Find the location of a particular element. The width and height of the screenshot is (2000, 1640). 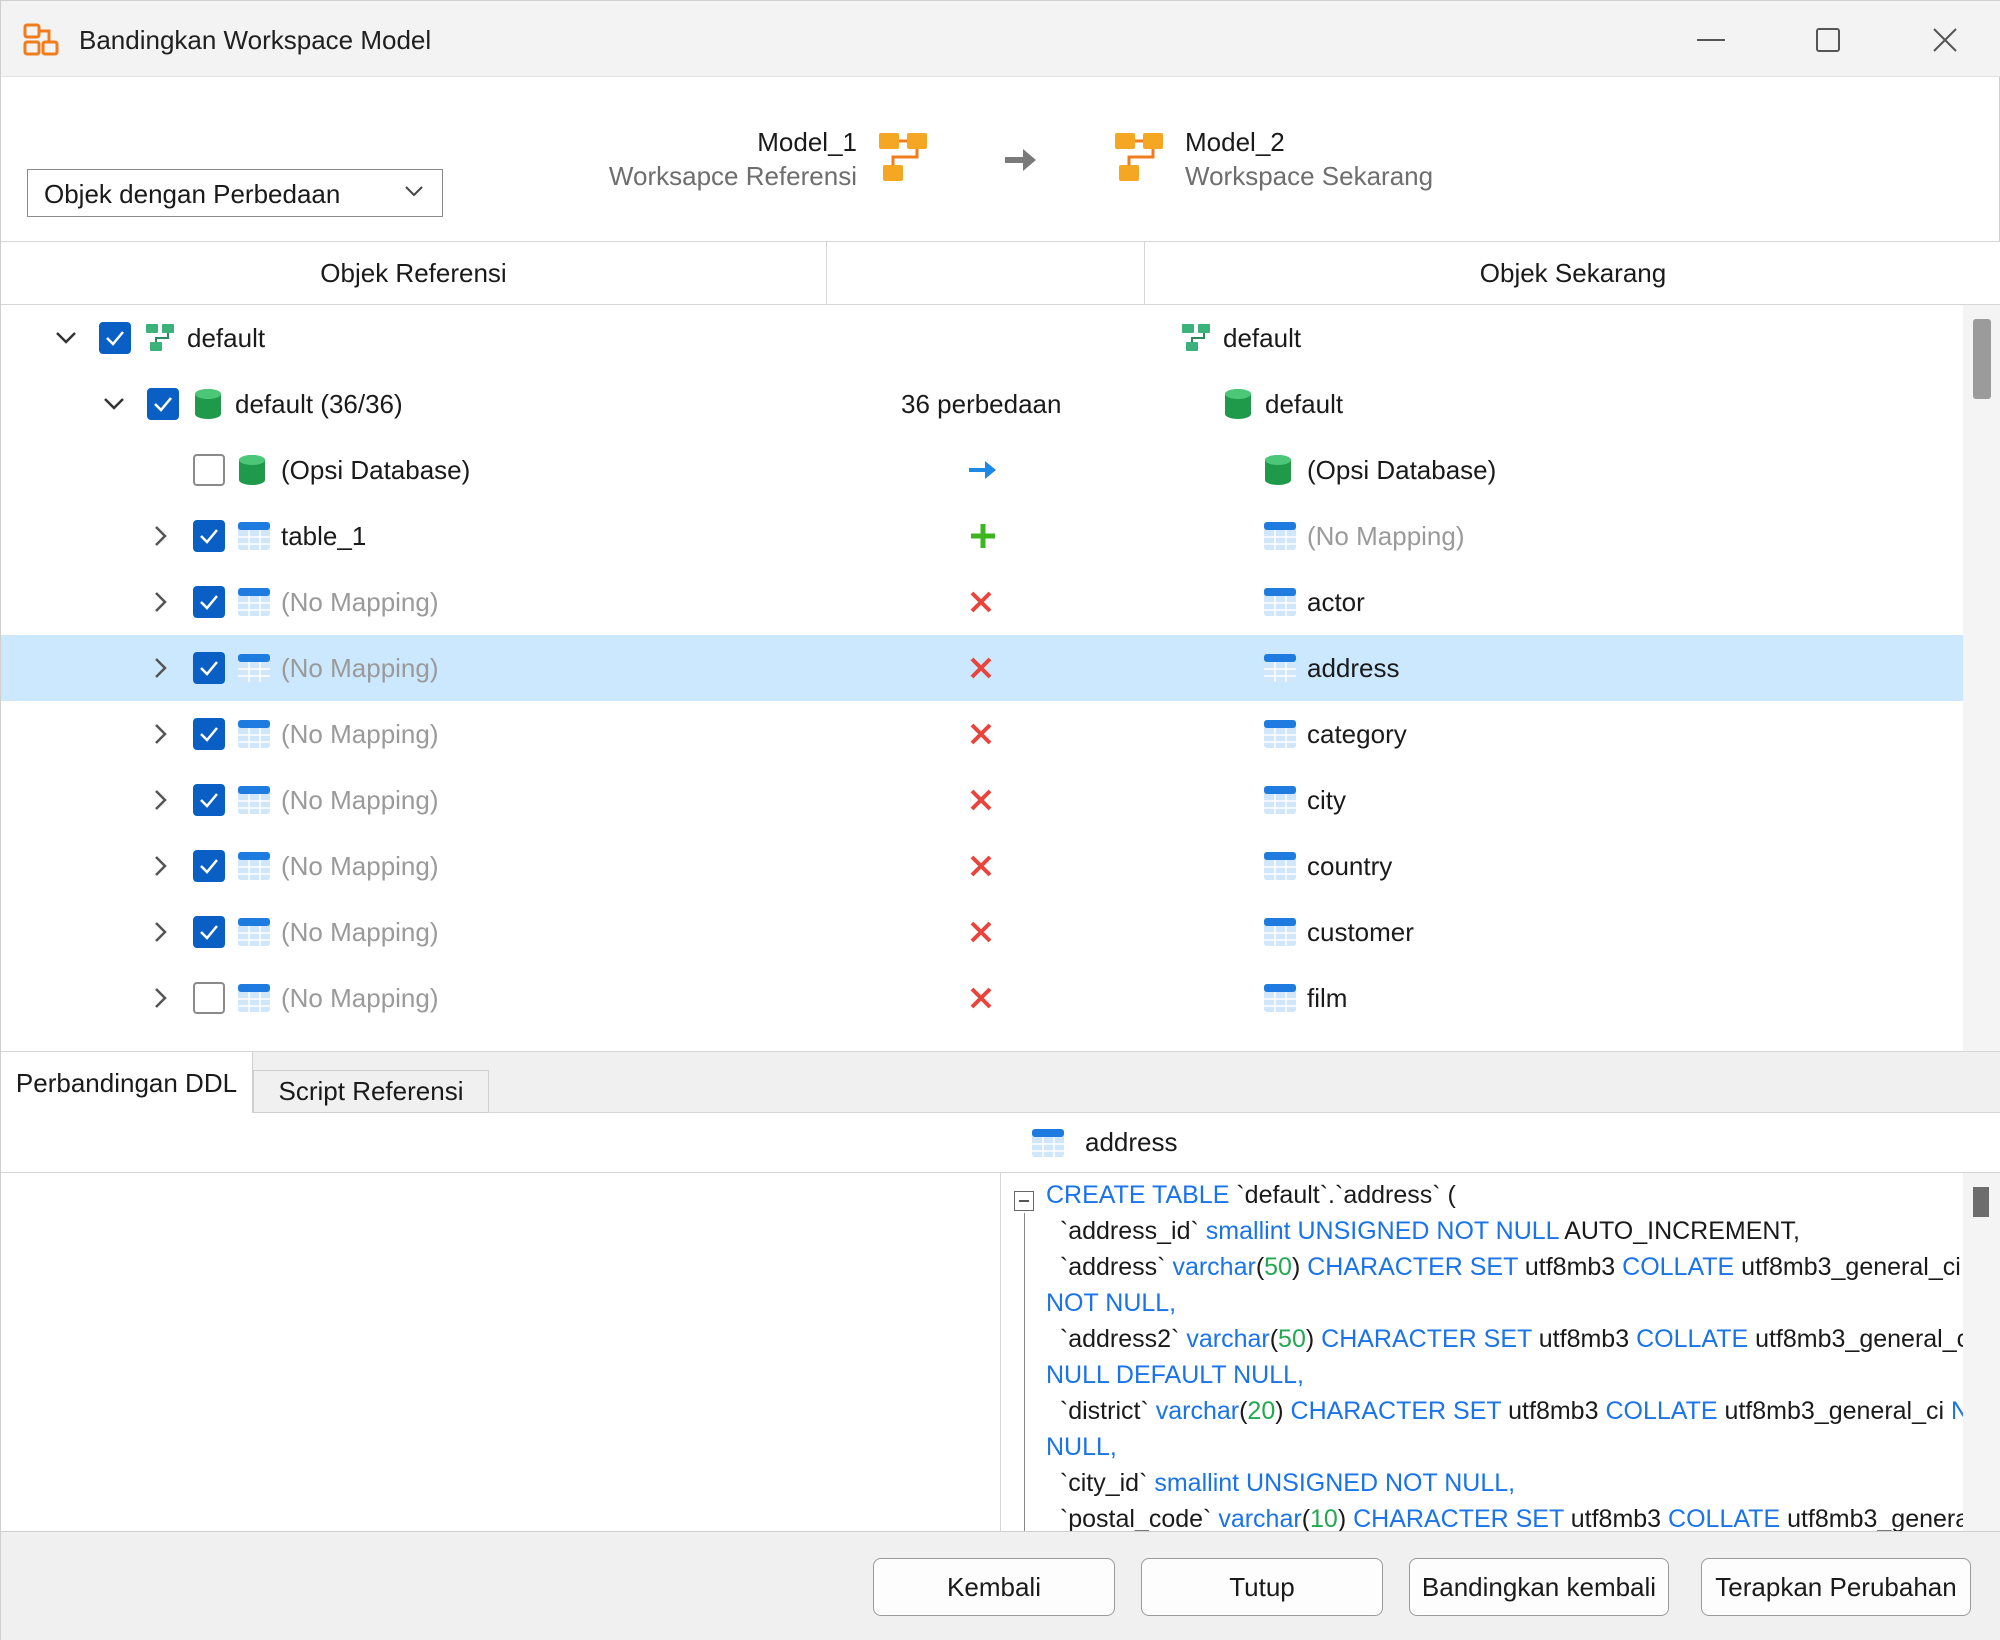

ddl-code-line: NULL DEFAULT NULL, is located at coordinates (1175, 1375).